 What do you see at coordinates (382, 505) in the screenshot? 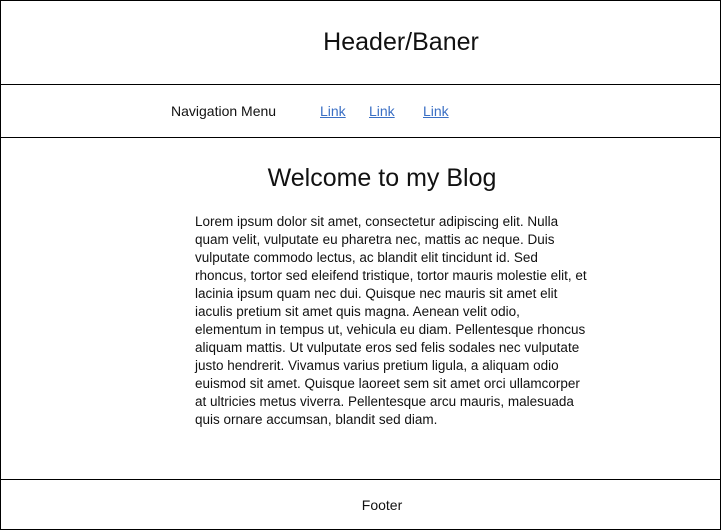
I see `footer-label: Footer` at bounding box center [382, 505].